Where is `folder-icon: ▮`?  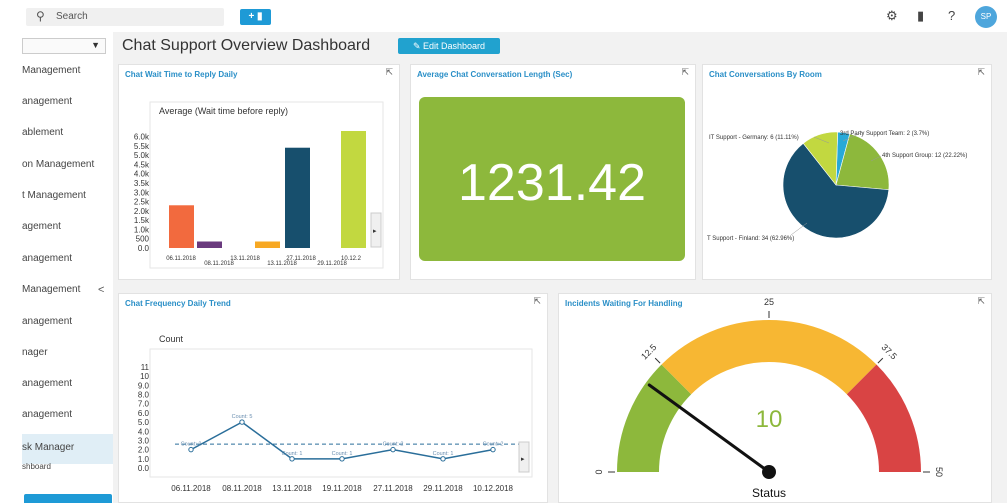
folder-icon: ▮ is located at coordinates (920, 16).